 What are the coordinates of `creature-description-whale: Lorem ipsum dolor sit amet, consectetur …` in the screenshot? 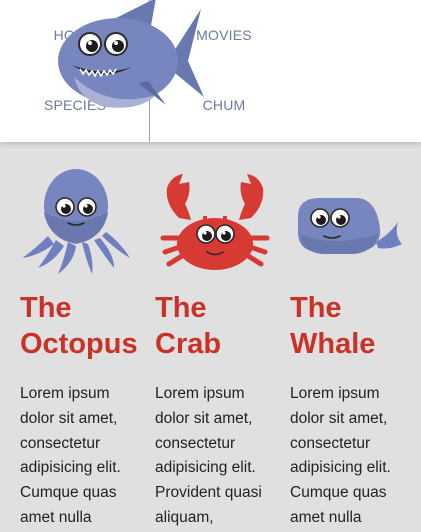 It's located at (340, 455).